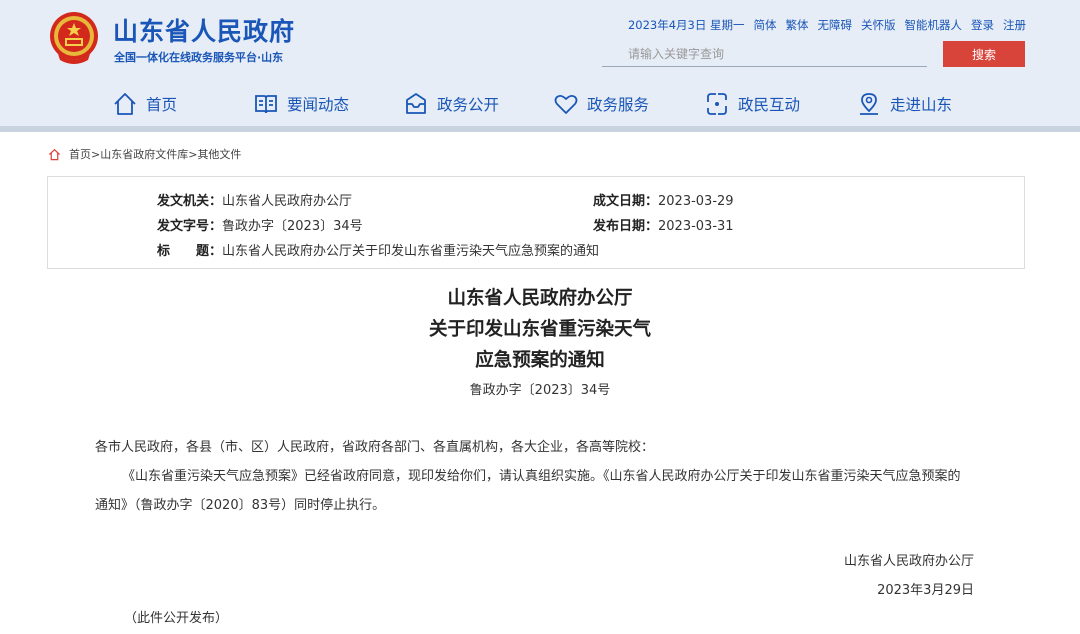 The height and width of the screenshot is (634, 1080). I want to click on document-title-line-1: 山东省人民政府办公厅, so click(540, 298).